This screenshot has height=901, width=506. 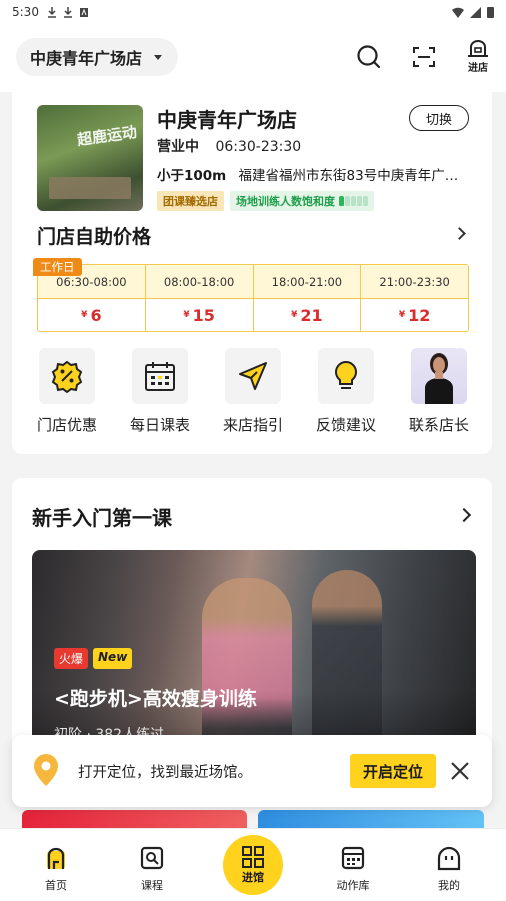 I want to click on store-selector-label: 中庚青年广场店, so click(x=86, y=58).